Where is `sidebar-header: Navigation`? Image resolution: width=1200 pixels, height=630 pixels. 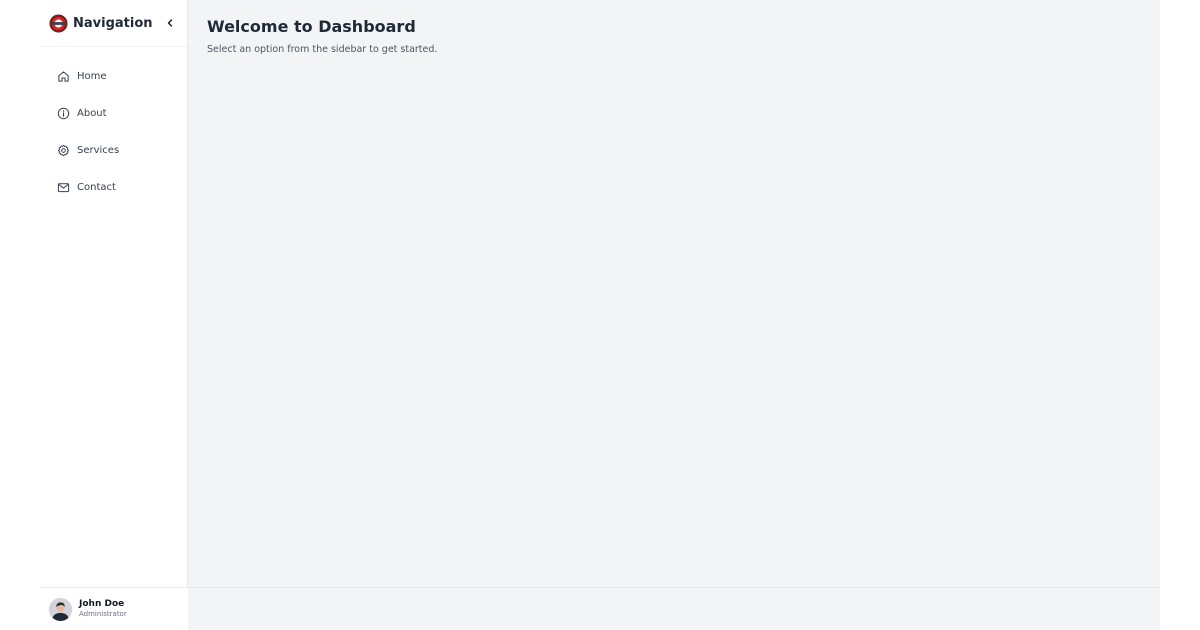
sidebar-header: Navigation is located at coordinates (113, 23).